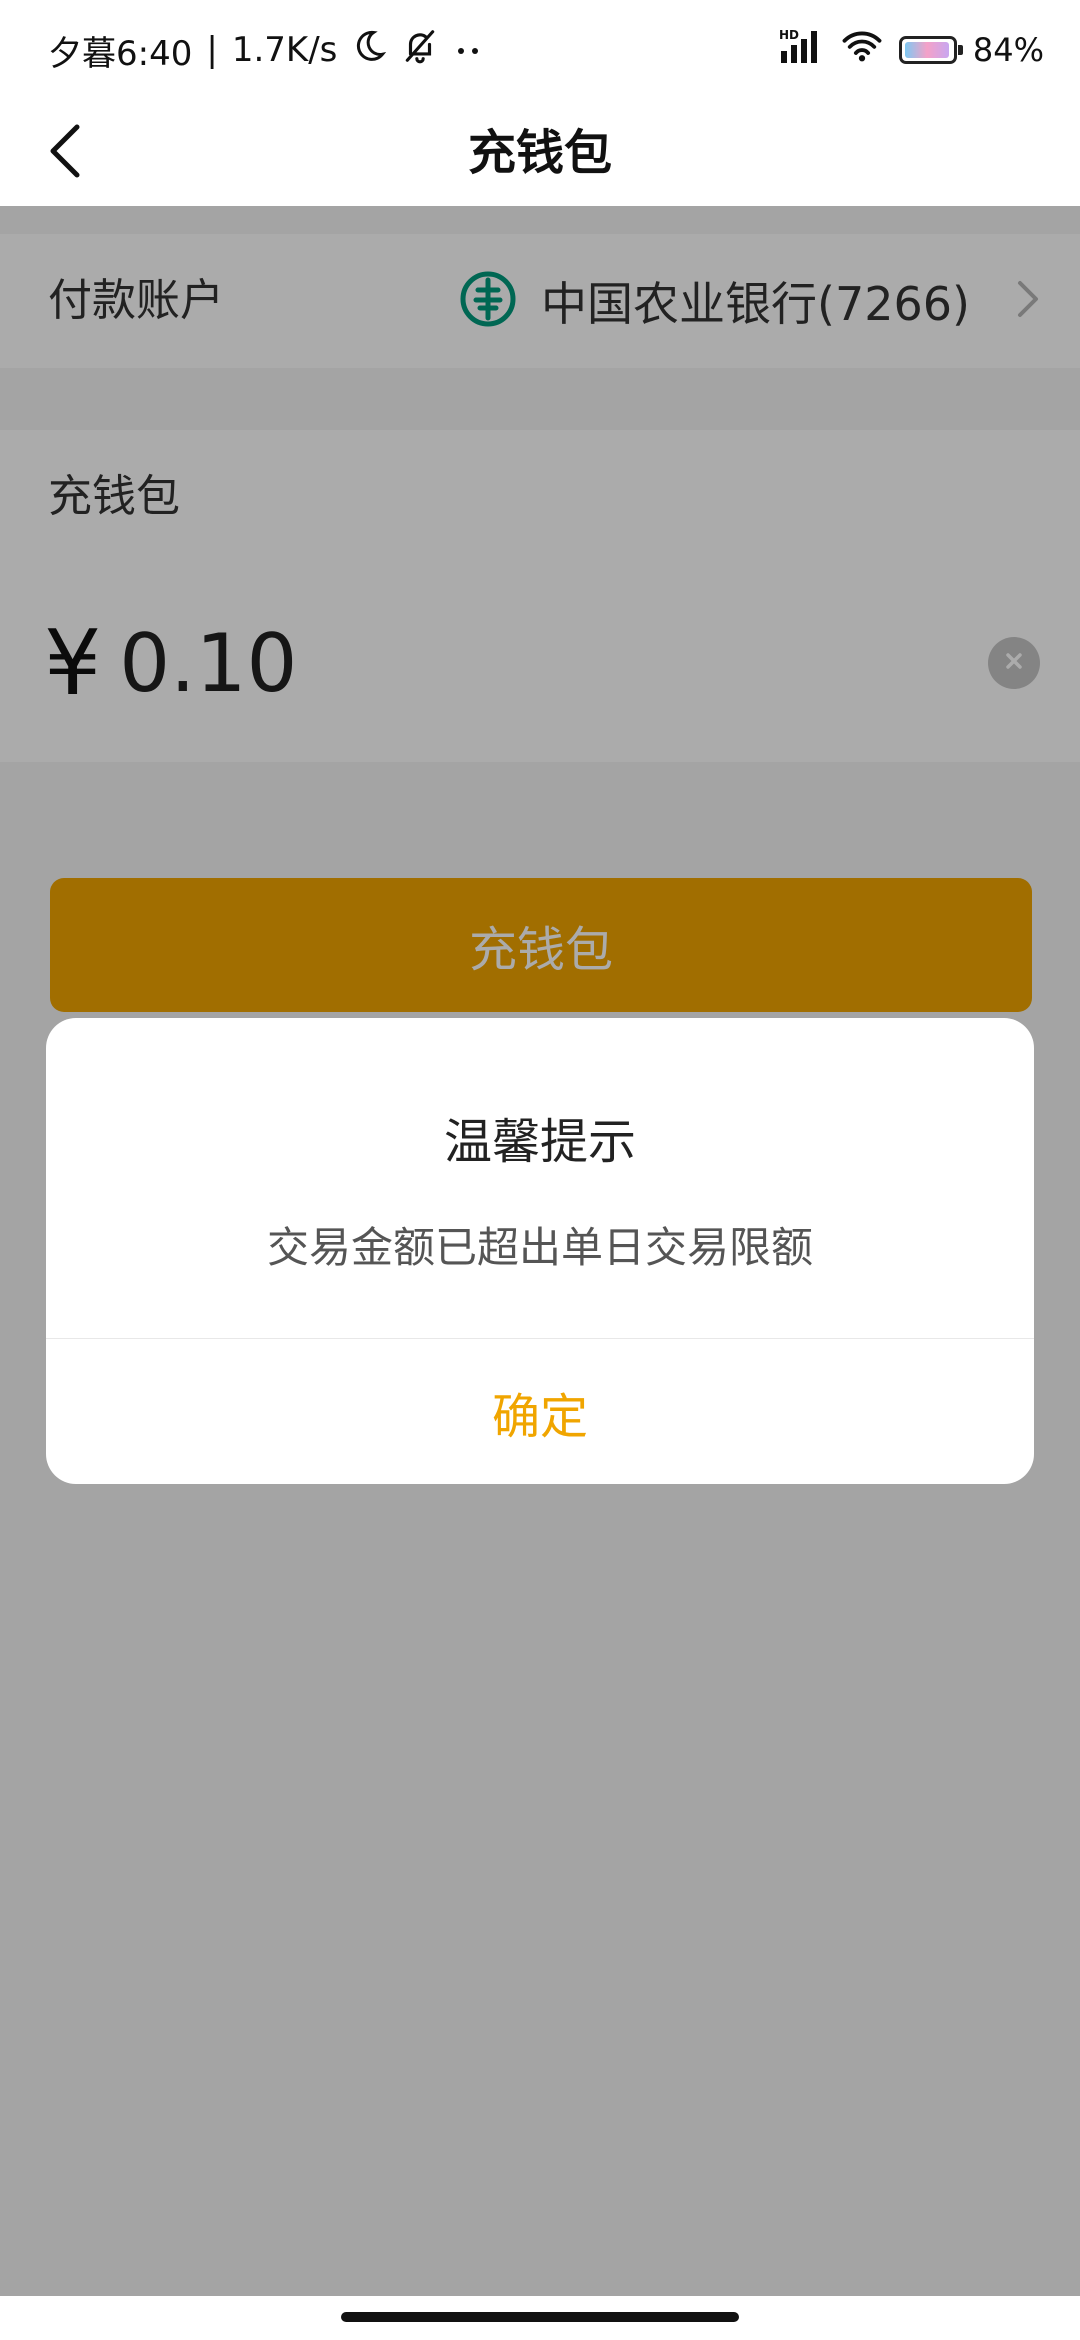 This screenshot has width=1080, height=2340. What do you see at coordinates (284, 50) in the screenshot?
I see `network-speed: 1.7K/s` at bounding box center [284, 50].